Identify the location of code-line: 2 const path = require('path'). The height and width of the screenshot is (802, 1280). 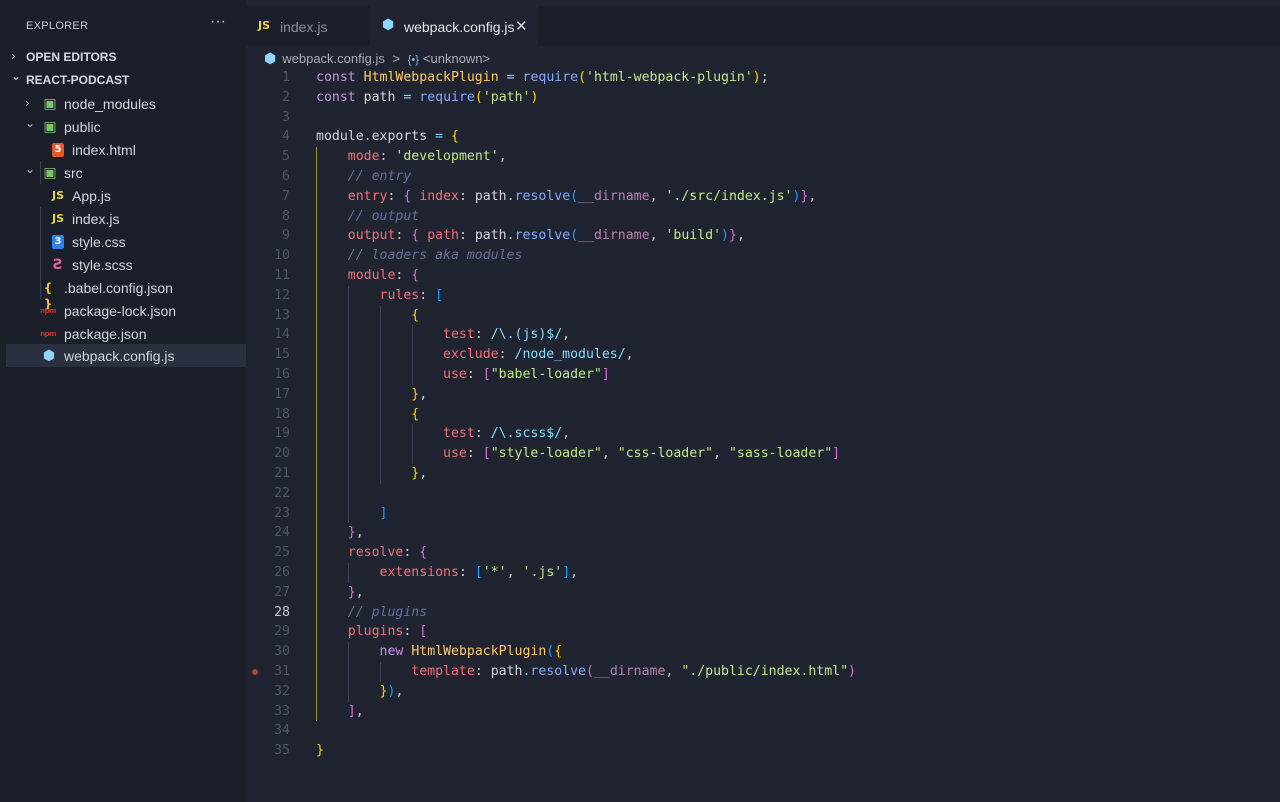
(763, 98).